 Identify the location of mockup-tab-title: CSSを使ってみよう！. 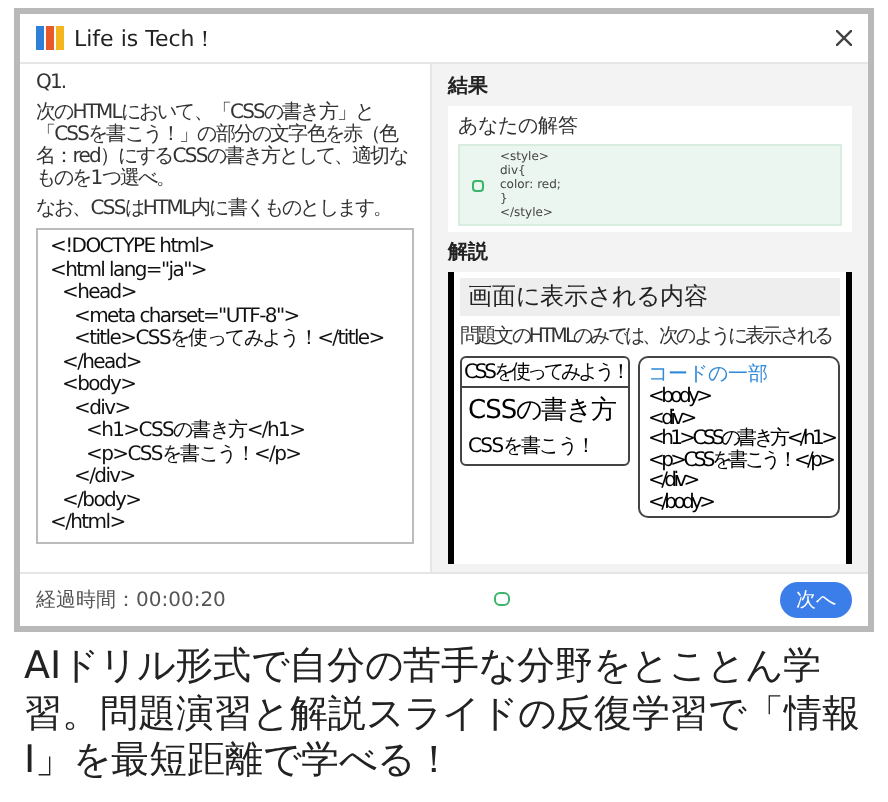
(546, 373).